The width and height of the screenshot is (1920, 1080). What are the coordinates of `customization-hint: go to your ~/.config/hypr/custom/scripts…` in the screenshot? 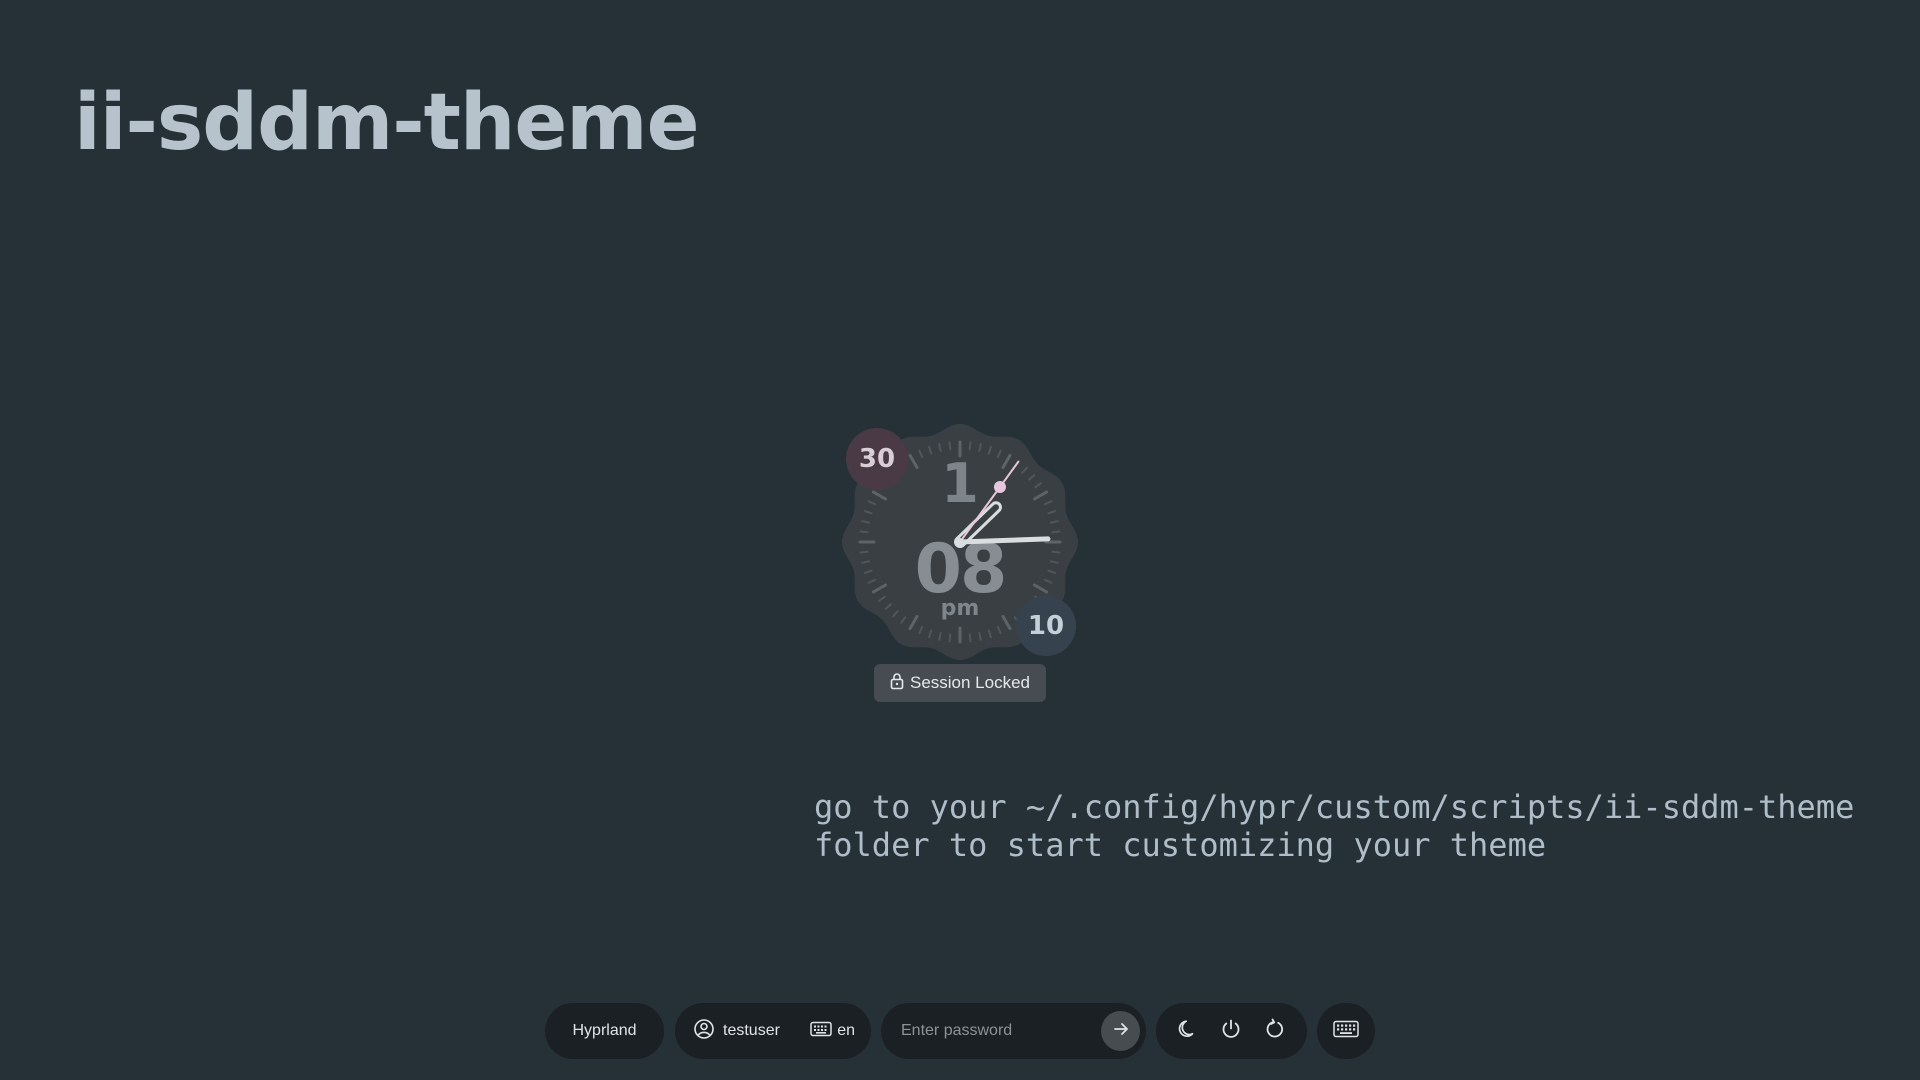 It's located at (1354, 826).